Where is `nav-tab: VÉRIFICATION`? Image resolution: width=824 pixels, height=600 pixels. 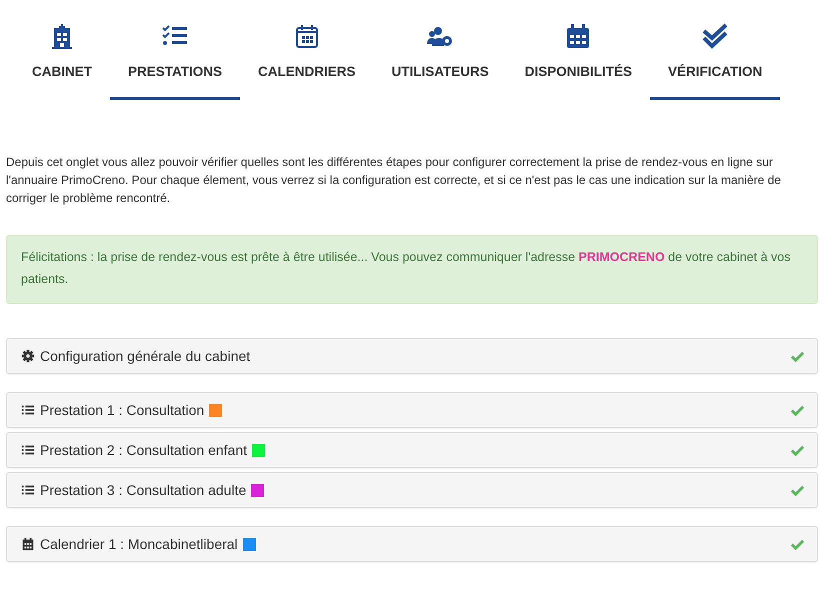
nav-tab: VÉRIFICATION is located at coordinates (715, 61).